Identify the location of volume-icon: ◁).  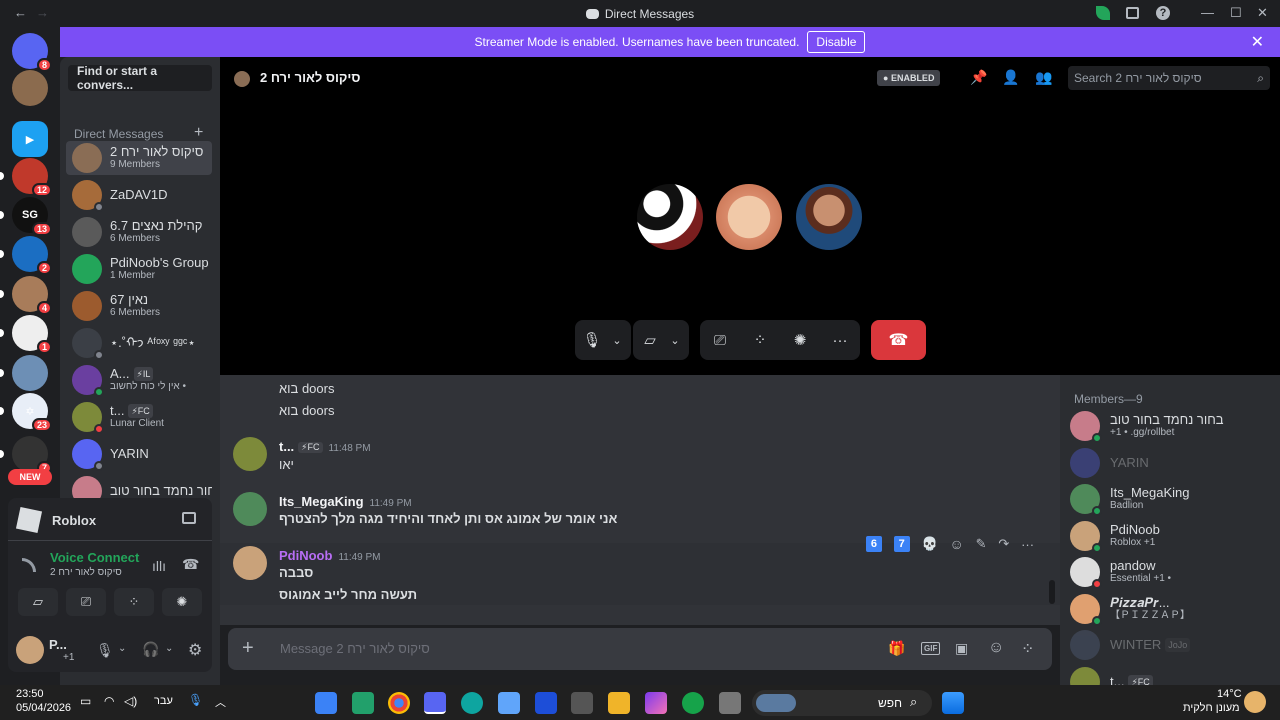
(130, 701).